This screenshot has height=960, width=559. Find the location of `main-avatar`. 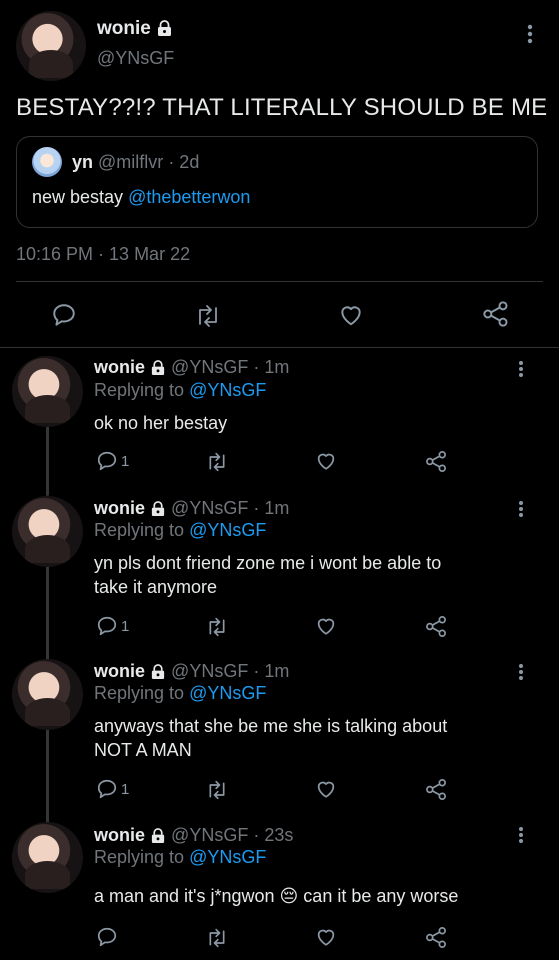

main-avatar is located at coordinates (51, 46).